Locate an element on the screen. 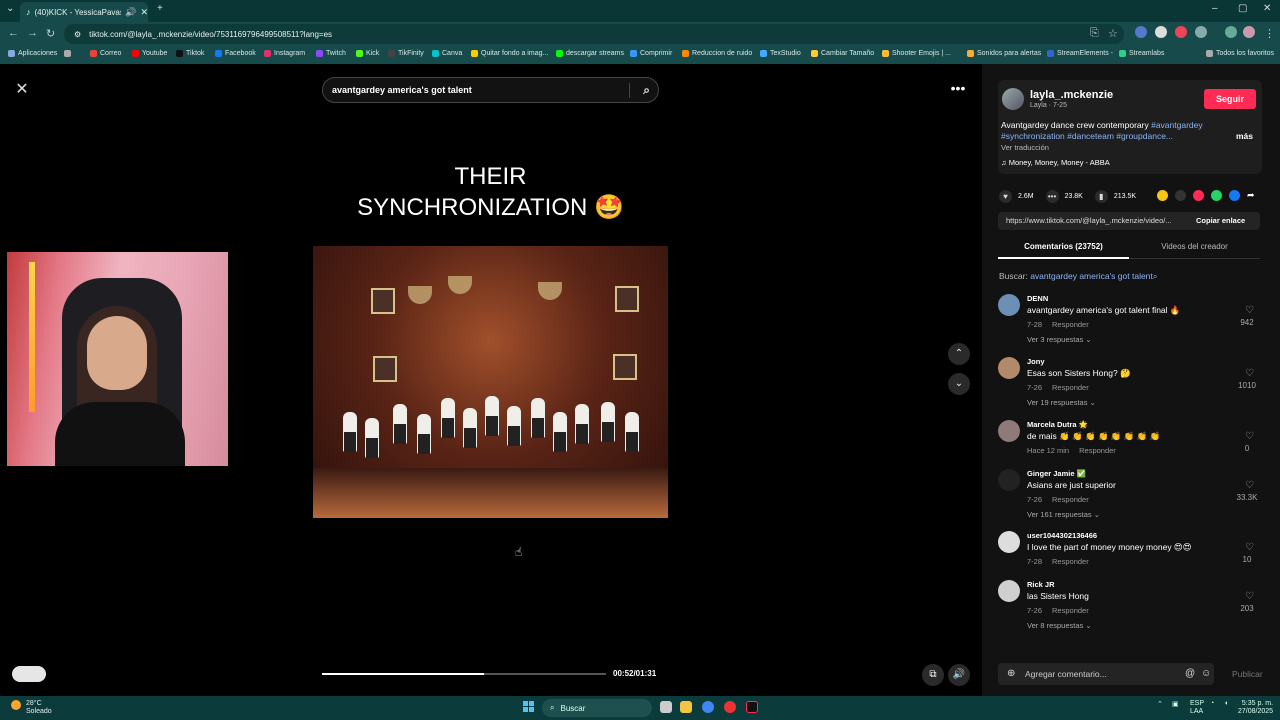 This screenshot has width=1280, height=720. embed-icon is located at coordinates (1180, 195).